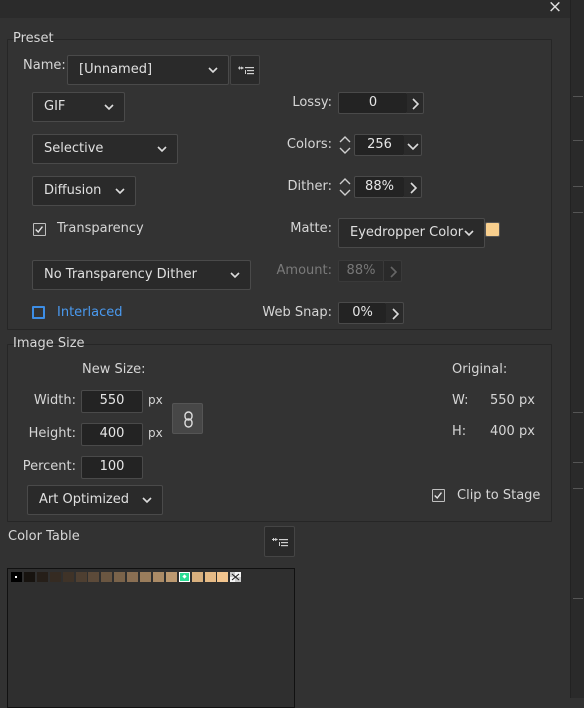 Image resolution: width=584 pixels, height=708 pixels. I want to click on options-menu-icon, so click(246, 70).